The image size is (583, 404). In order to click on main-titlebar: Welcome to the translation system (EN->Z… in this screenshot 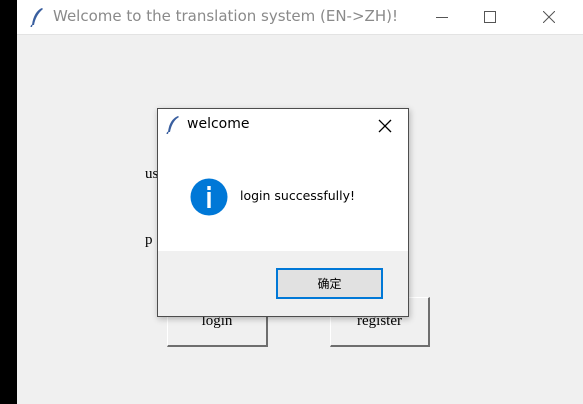, I will do `click(300, 17)`.